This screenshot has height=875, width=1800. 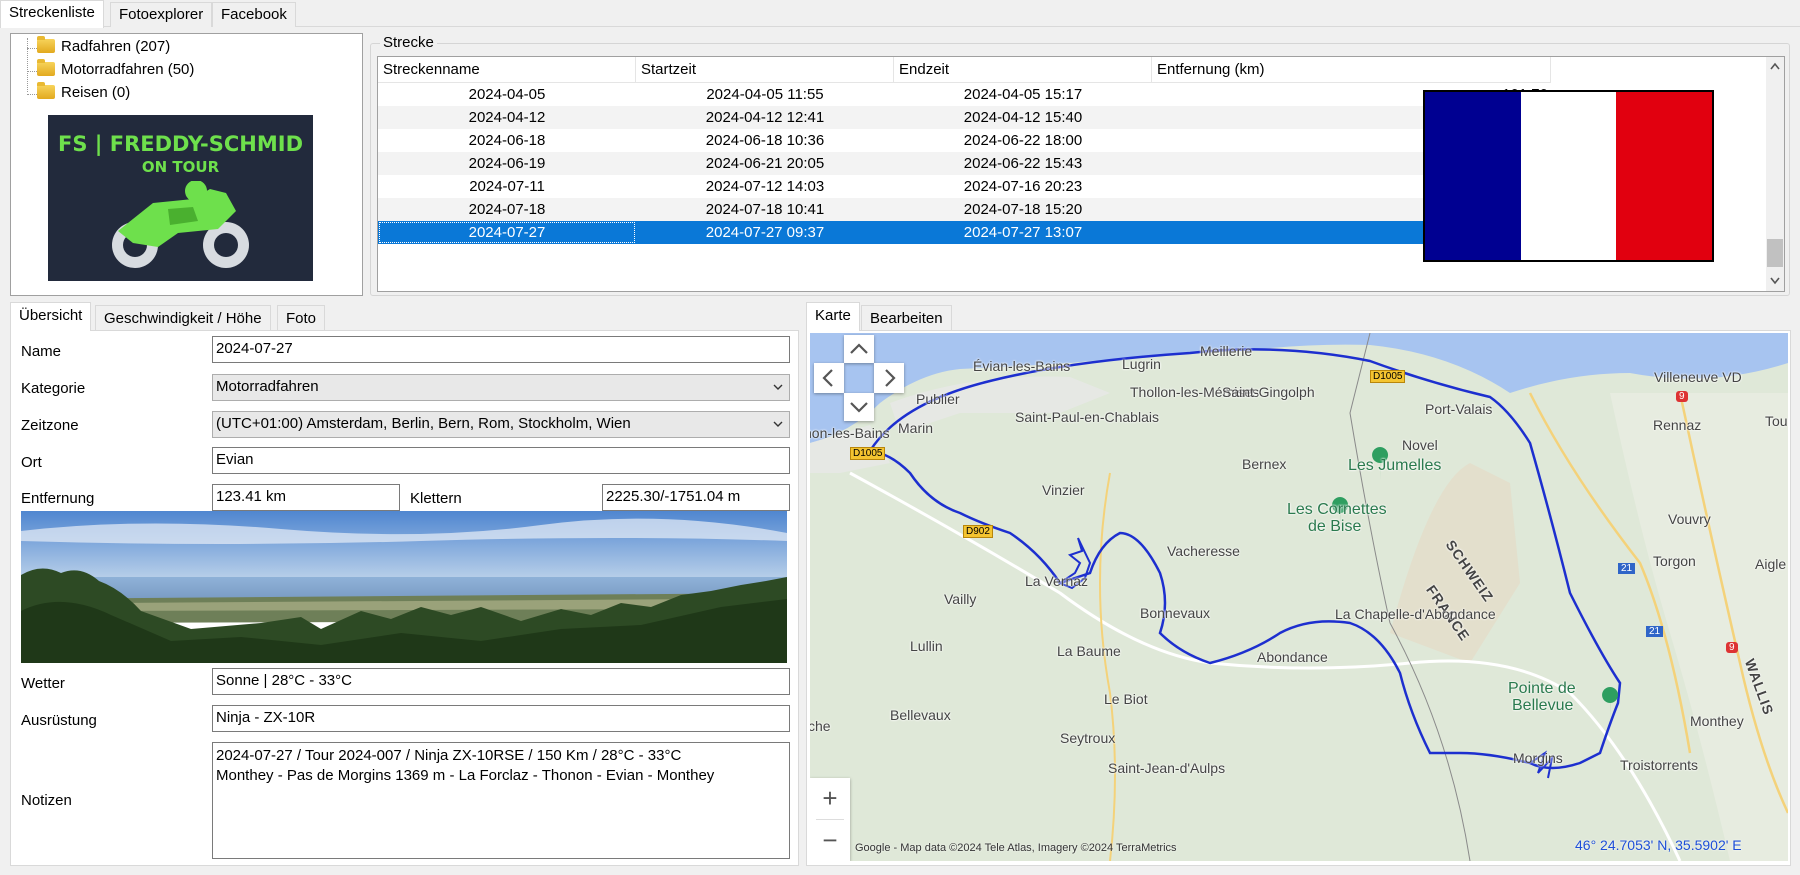 I want to click on chevron-left-icon, so click(x=827, y=378).